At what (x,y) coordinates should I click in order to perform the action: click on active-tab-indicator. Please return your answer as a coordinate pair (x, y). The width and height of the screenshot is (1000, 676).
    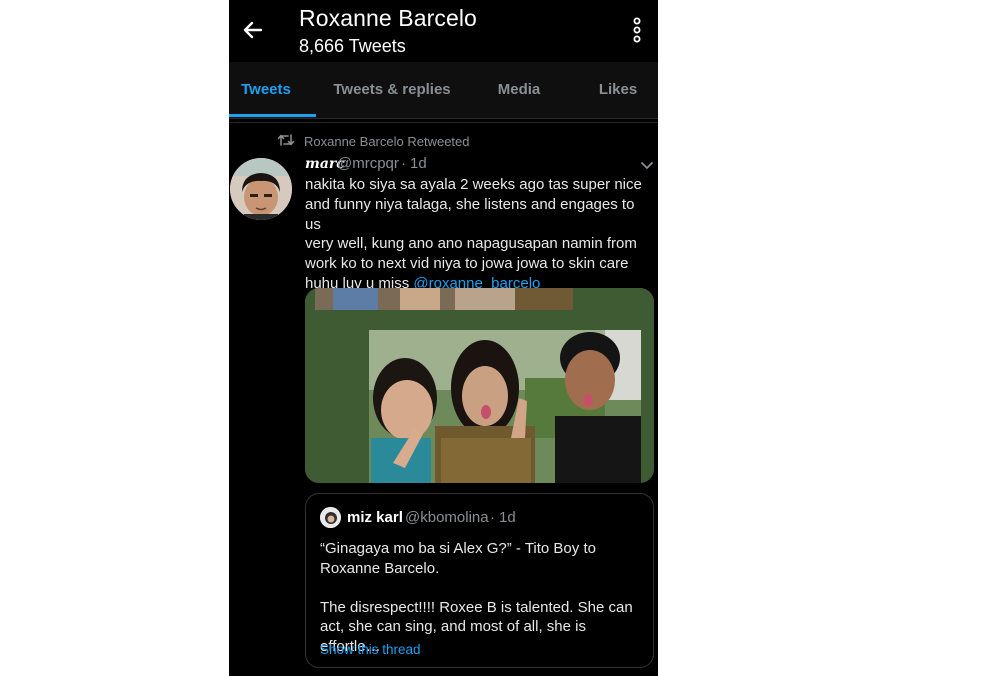
    Looking at the image, I should click on (272, 115).